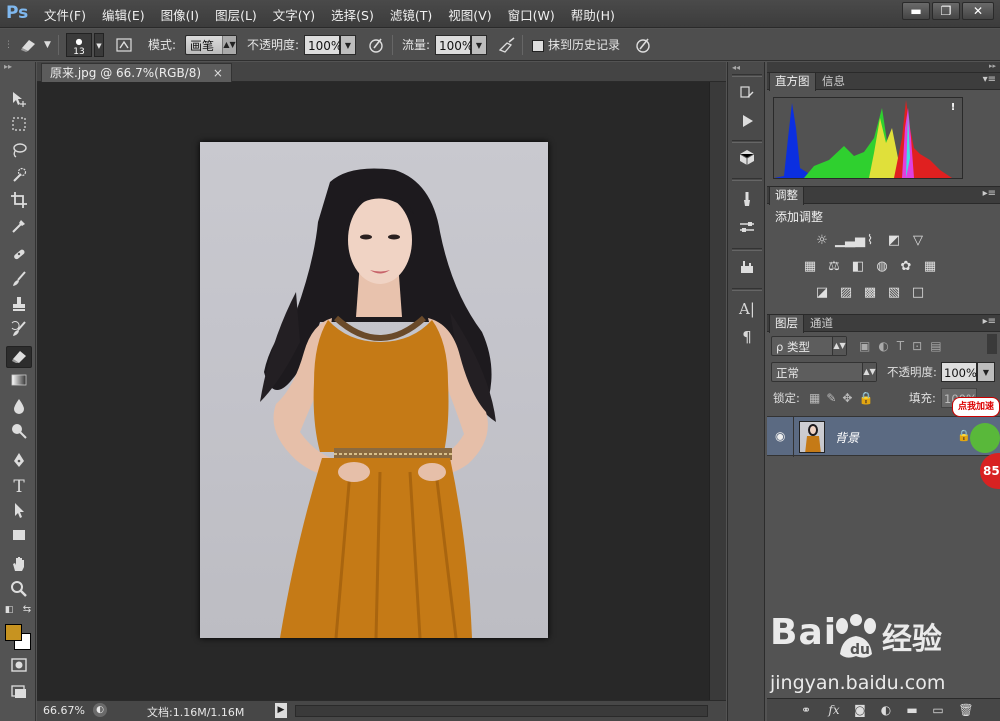 Image resolution: width=1000 pixels, height=721 pixels. What do you see at coordinates (79, 45) in the screenshot?
I see `brush-size-picker: ● 13` at bounding box center [79, 45].